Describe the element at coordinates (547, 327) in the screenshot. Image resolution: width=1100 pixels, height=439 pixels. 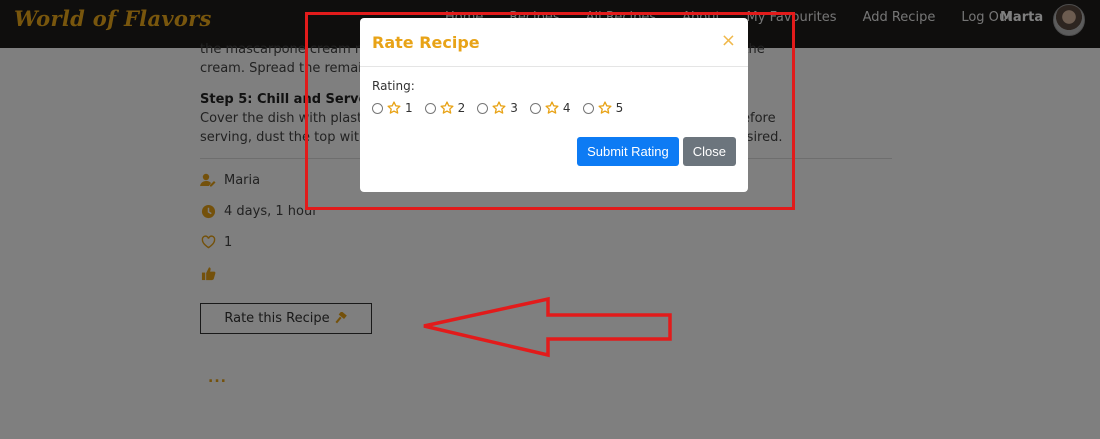
I see `annotation-arrow` at that location.